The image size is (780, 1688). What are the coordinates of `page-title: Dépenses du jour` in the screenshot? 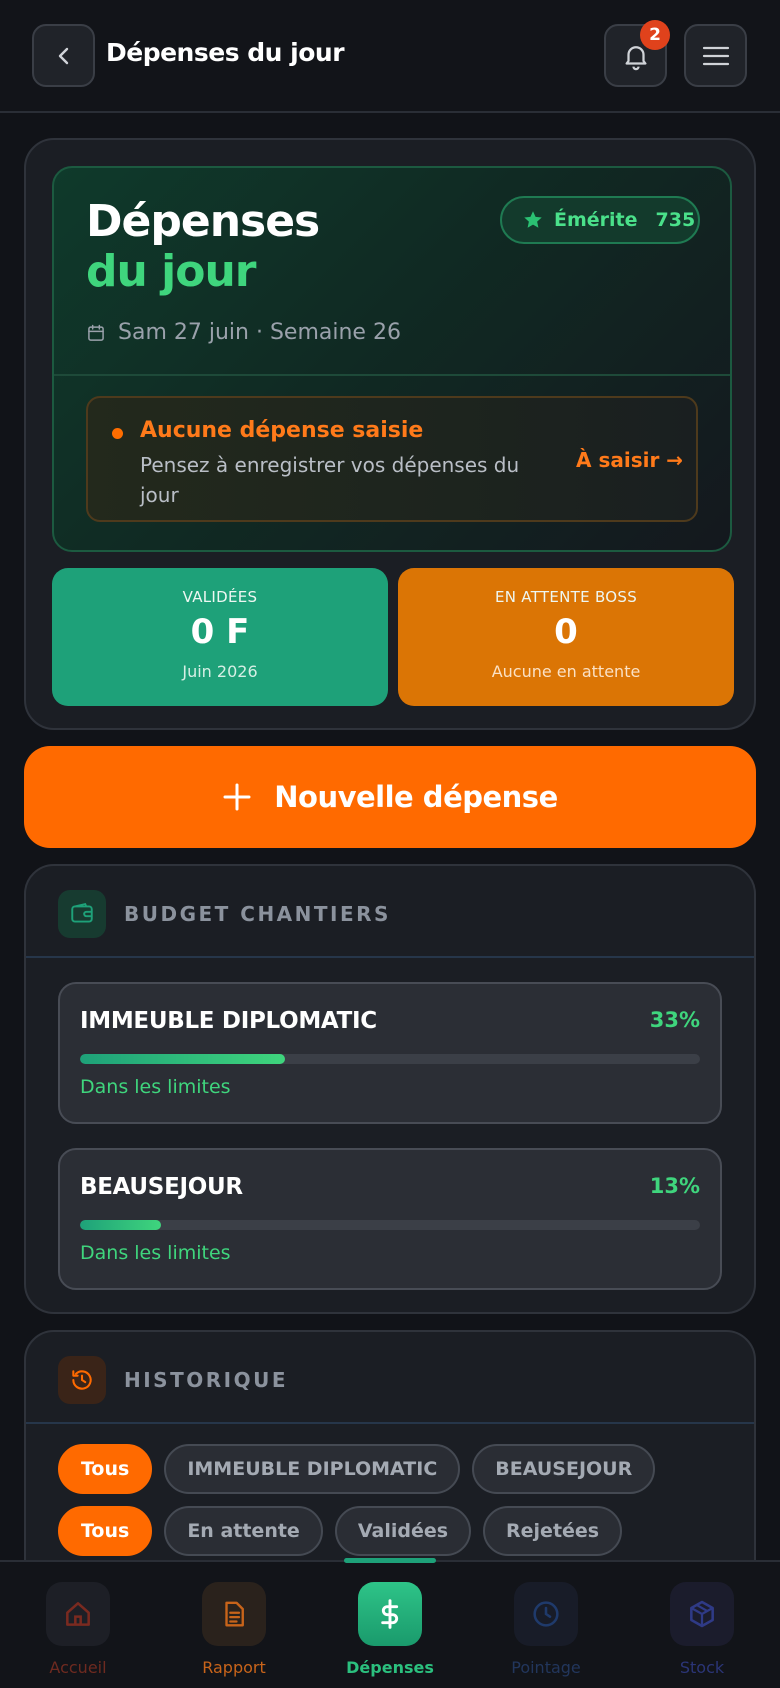 It's located at (225, 52).